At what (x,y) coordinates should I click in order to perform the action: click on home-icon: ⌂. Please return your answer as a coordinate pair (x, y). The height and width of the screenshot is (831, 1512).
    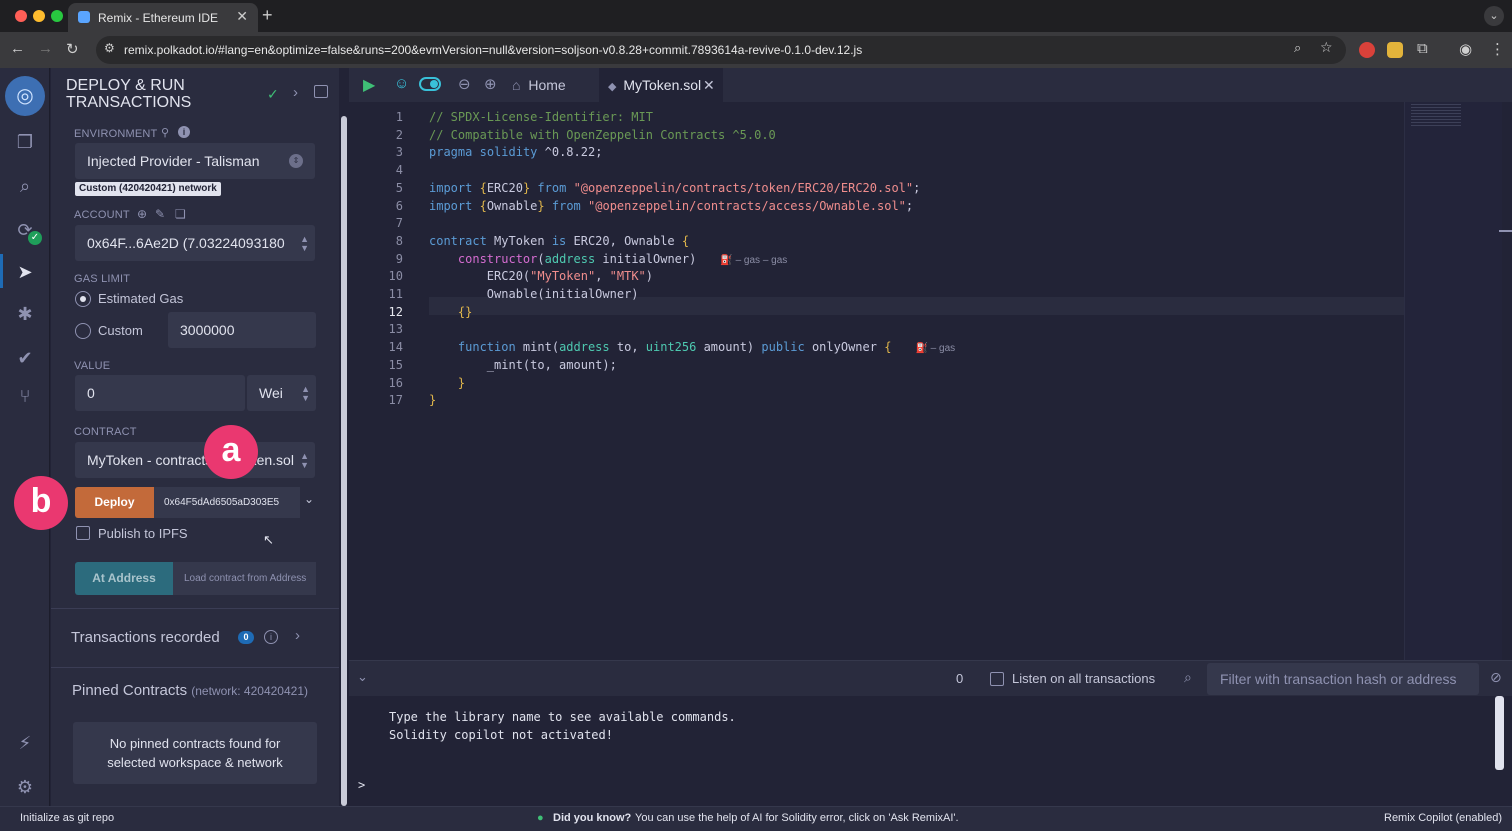
    Looking at the image, I should click on (516, 85).